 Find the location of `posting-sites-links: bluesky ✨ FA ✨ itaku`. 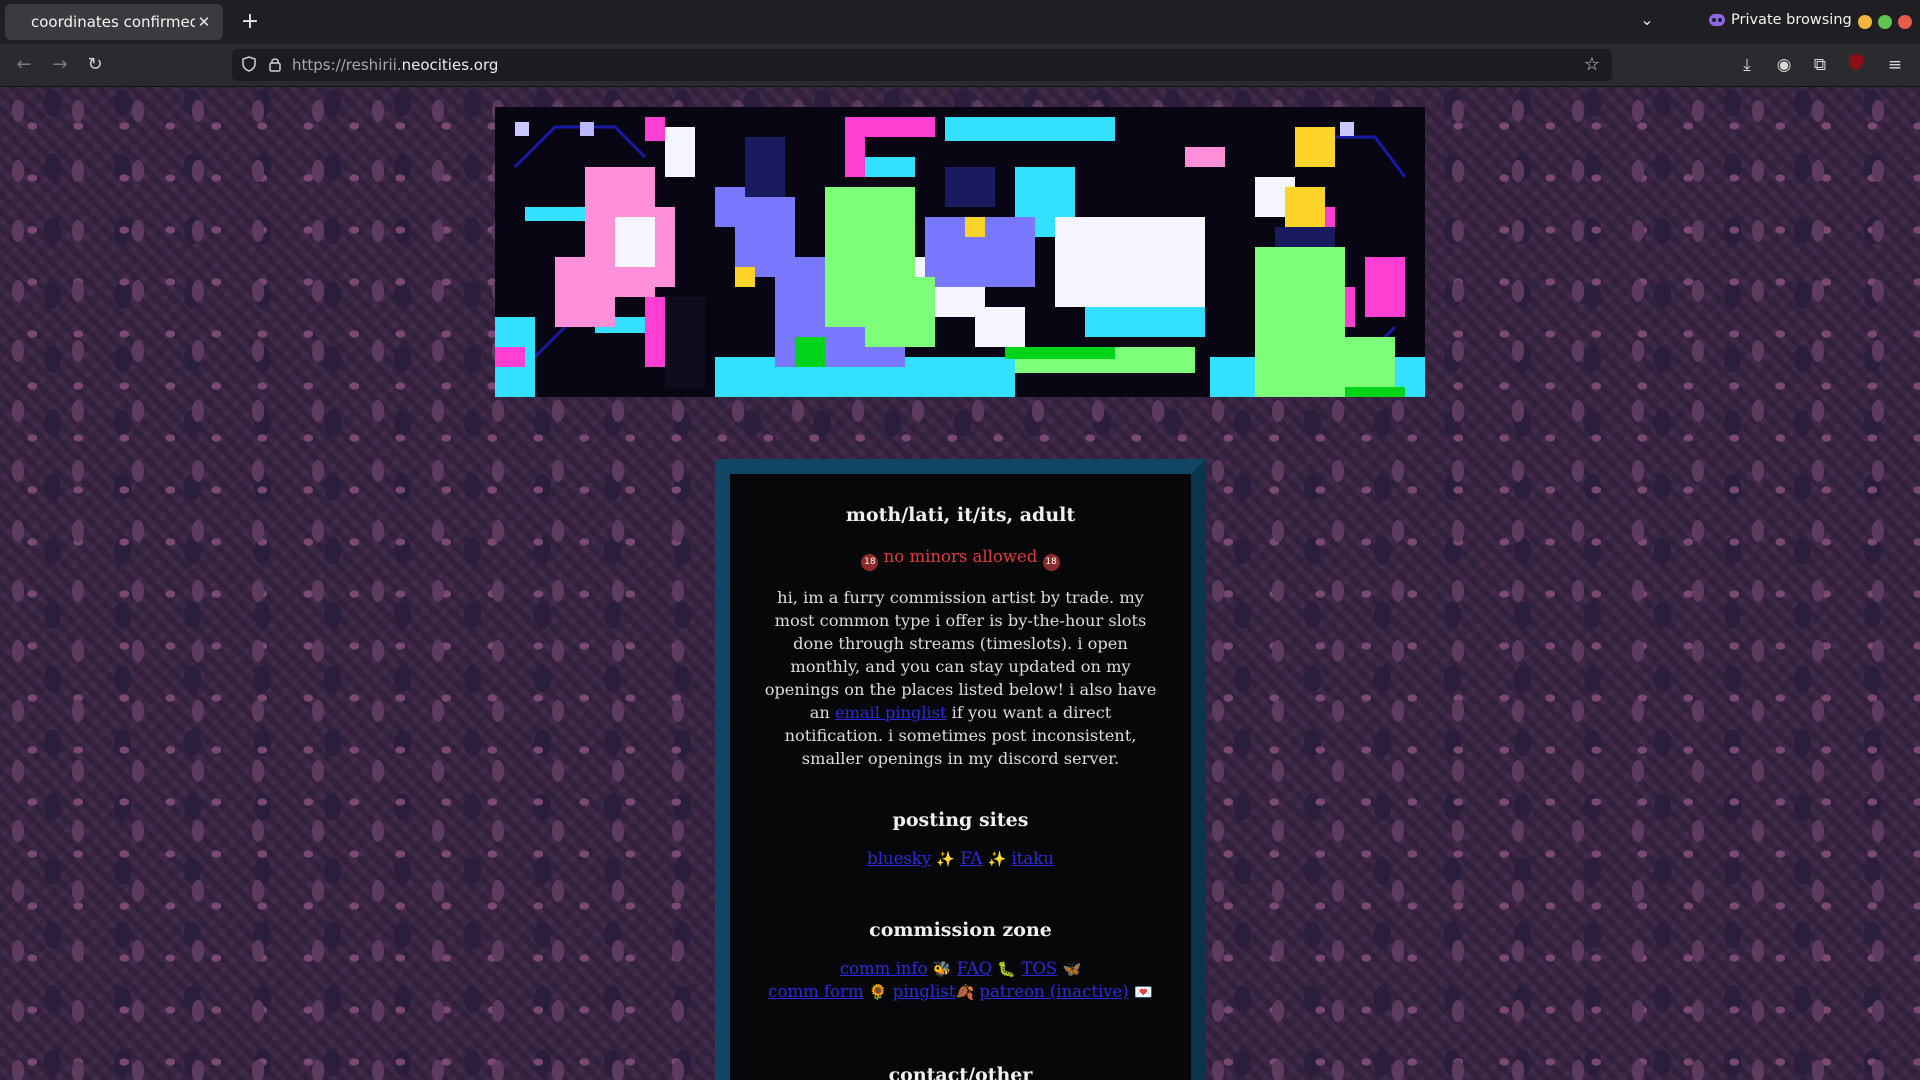

posting-sites-links: bluesky ✨ FA ✨ itaku is located at coordinates (960, 858).